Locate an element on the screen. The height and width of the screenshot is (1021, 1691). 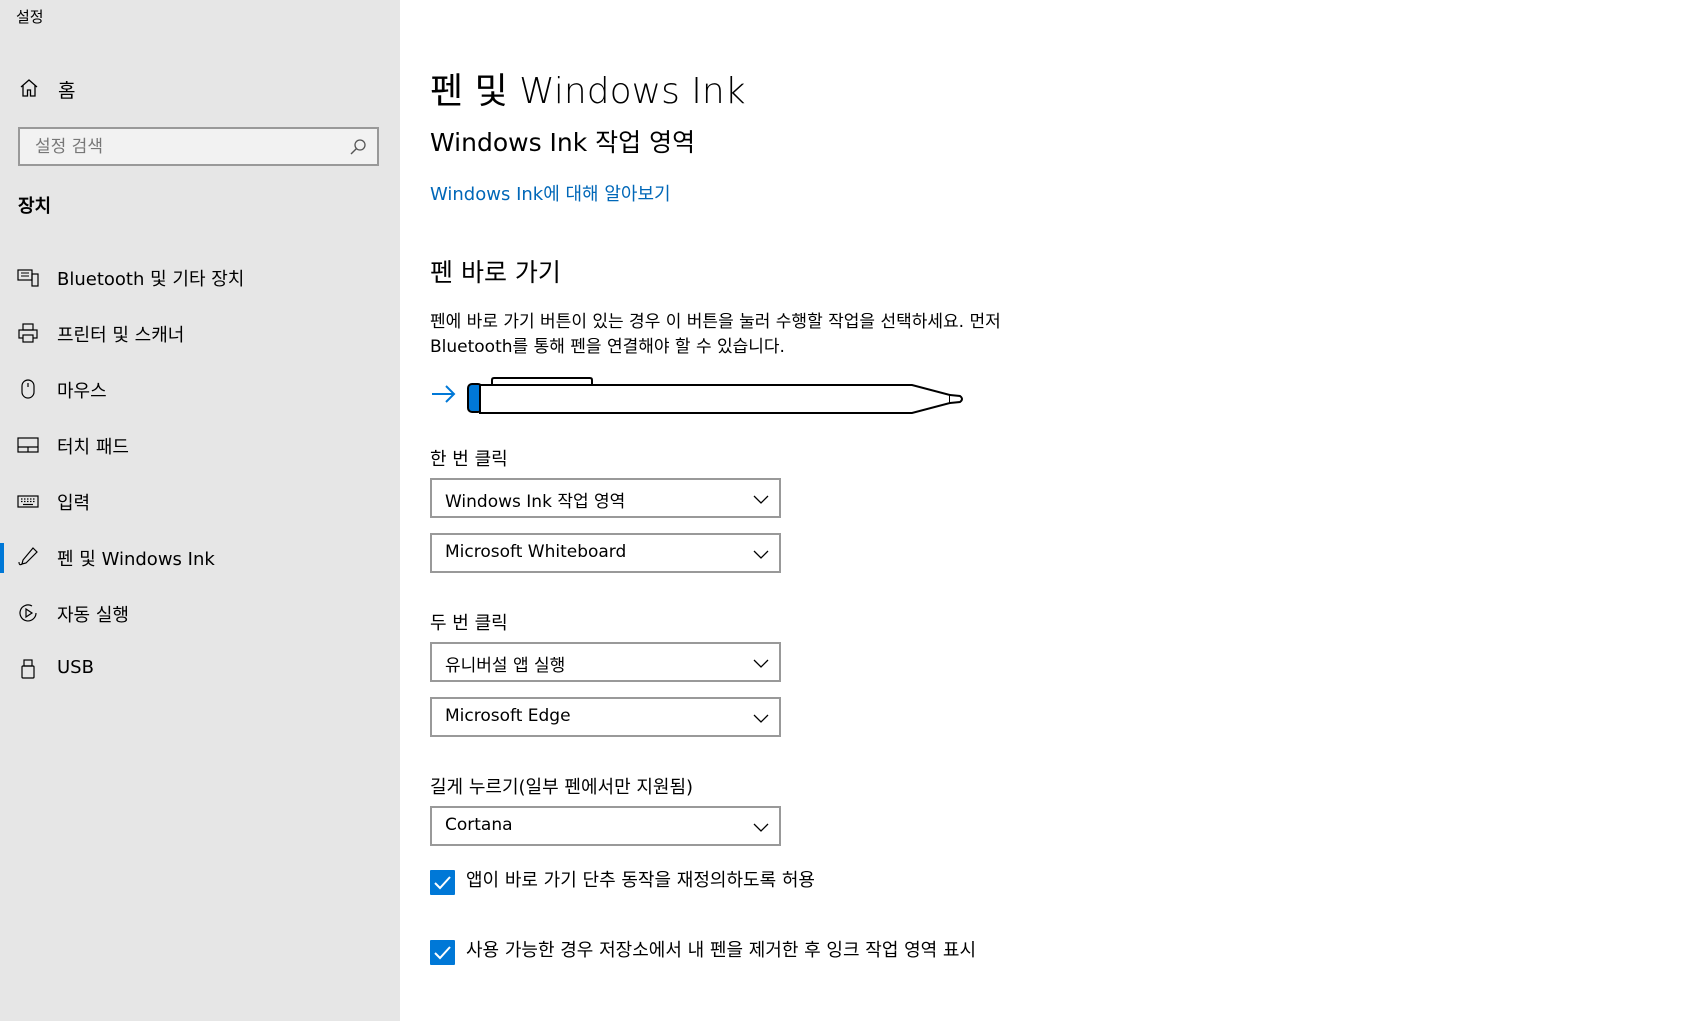
override-shortcut-checkbox is located at coordinates (442, 882).